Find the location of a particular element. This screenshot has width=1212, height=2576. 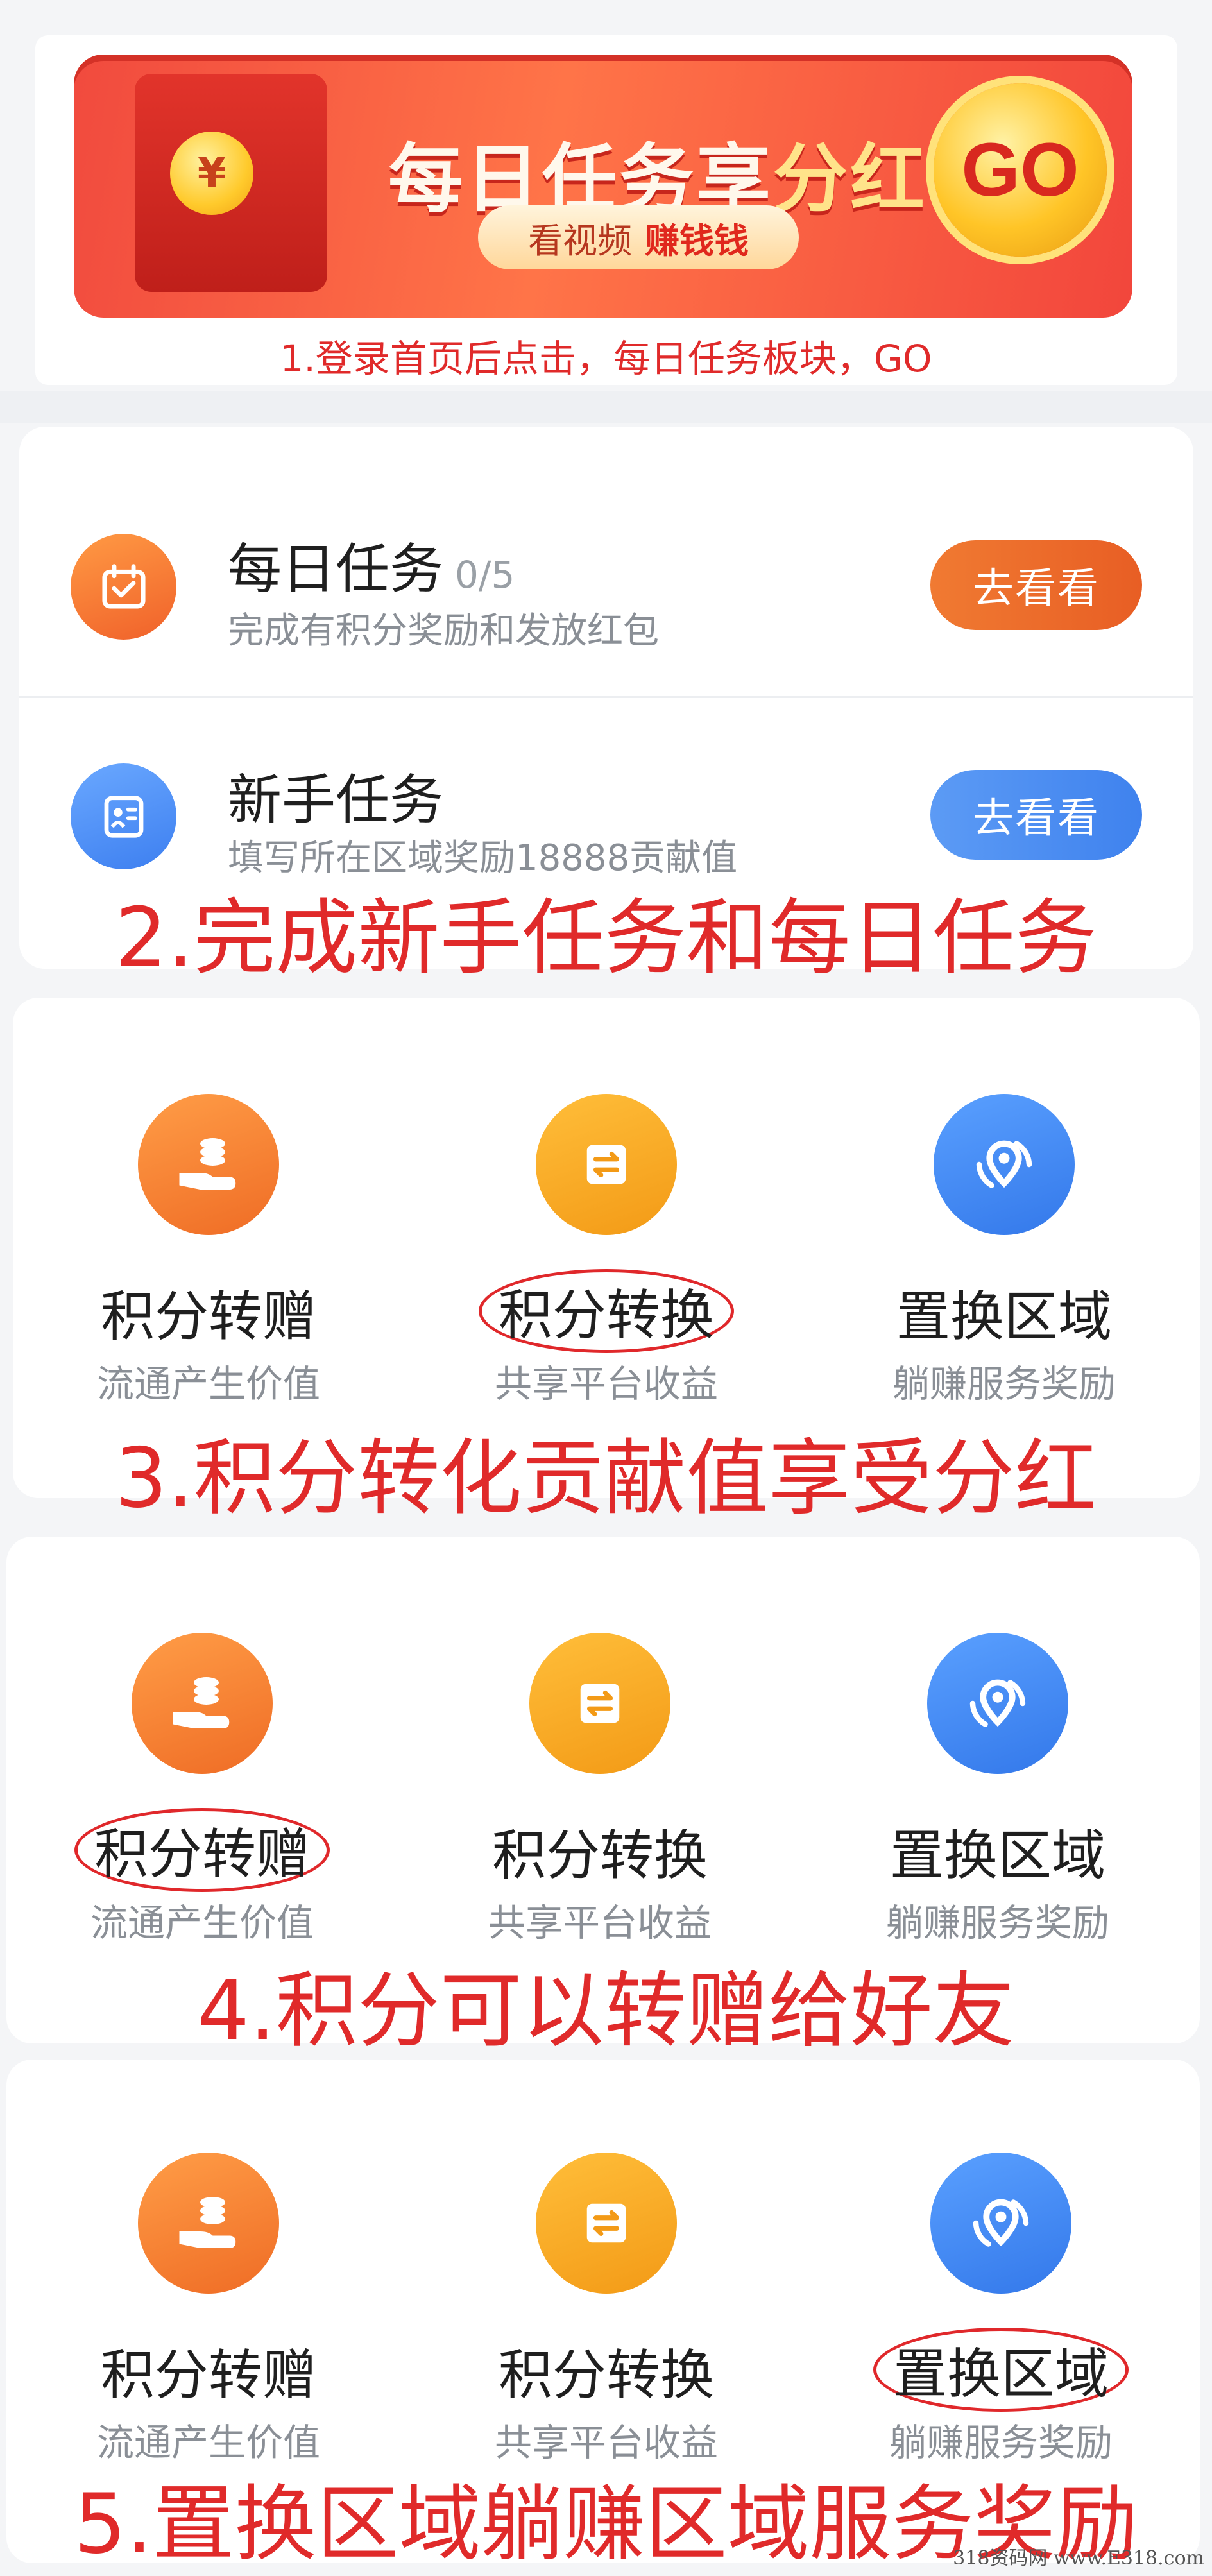

daily-task-subtitle: 完成有积分奖励和发放红包 is located at coordinates (443, 631).